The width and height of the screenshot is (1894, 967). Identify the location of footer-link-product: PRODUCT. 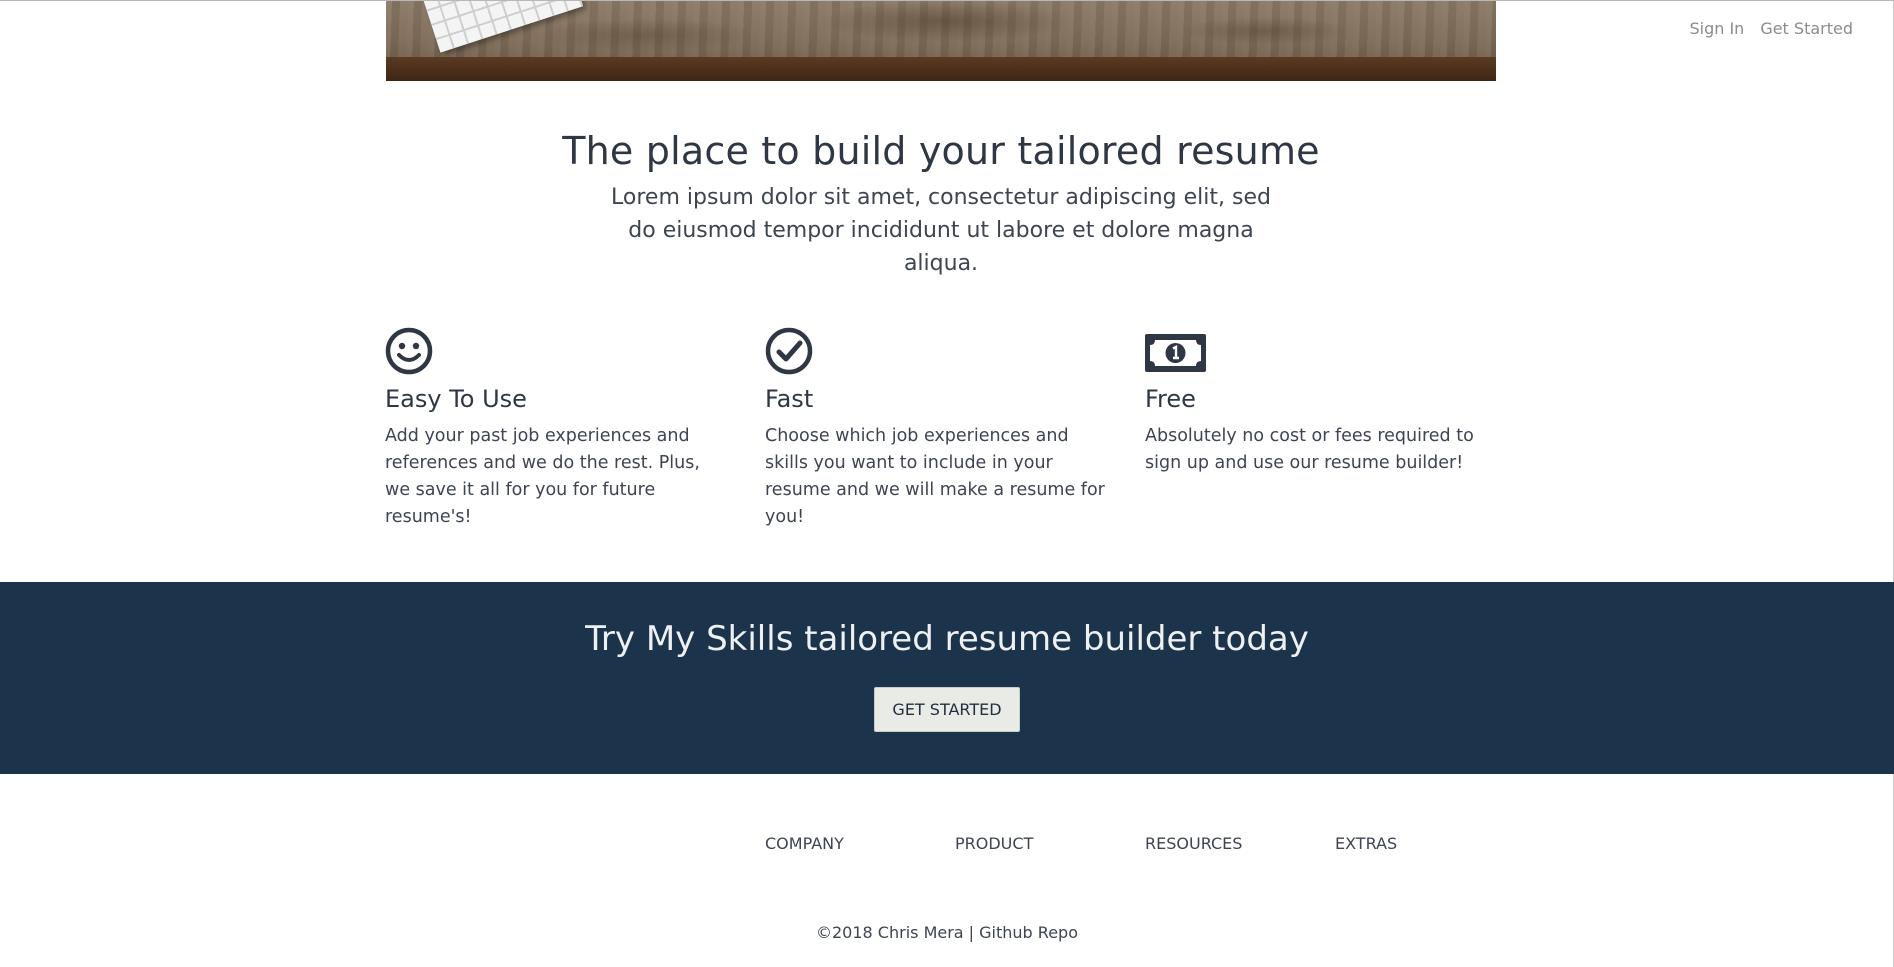
(994, 843).